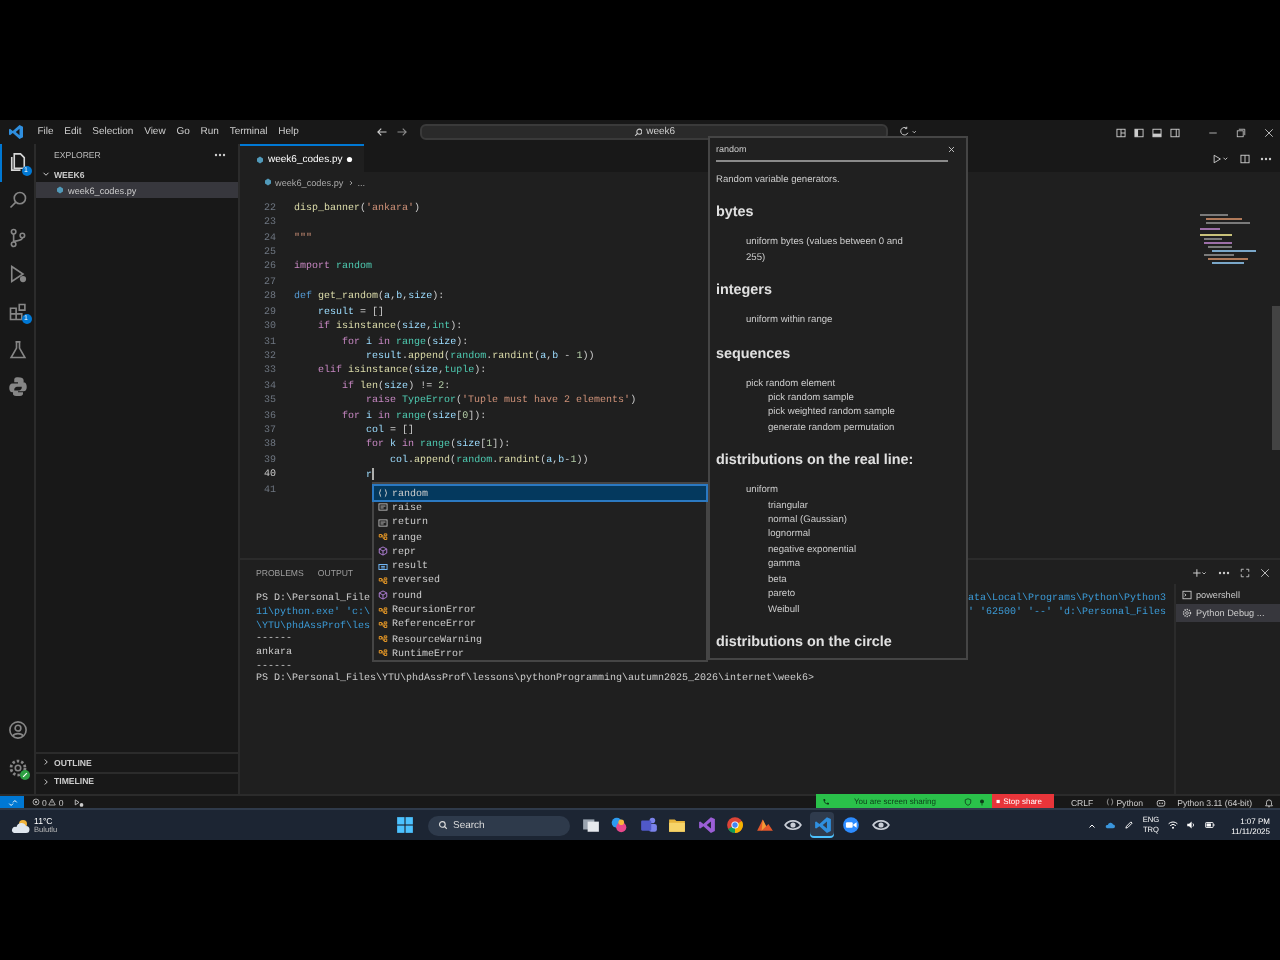  Describe the element at coordinates (1200, 572) in the screenshot. I see `plus-icon` at that location.